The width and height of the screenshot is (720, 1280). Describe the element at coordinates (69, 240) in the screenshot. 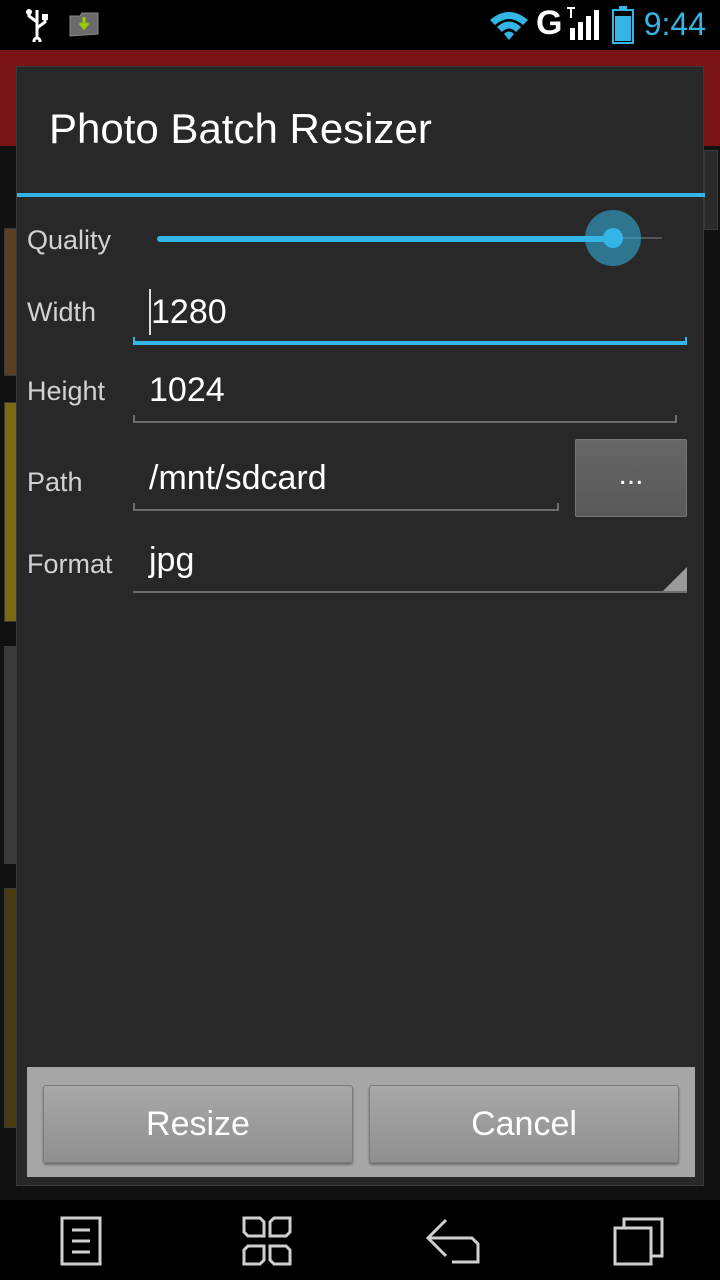

I see `quality-label: Quality` at that location.